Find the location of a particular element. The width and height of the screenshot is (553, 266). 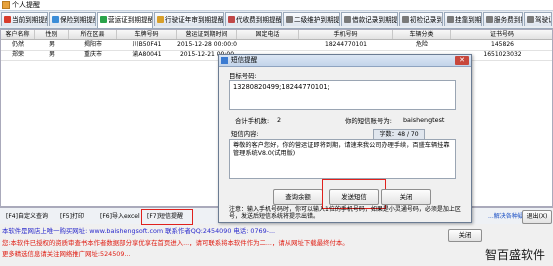

tab-collection-fee: 代收费到期提醒 is located at coordinates (253, 19).